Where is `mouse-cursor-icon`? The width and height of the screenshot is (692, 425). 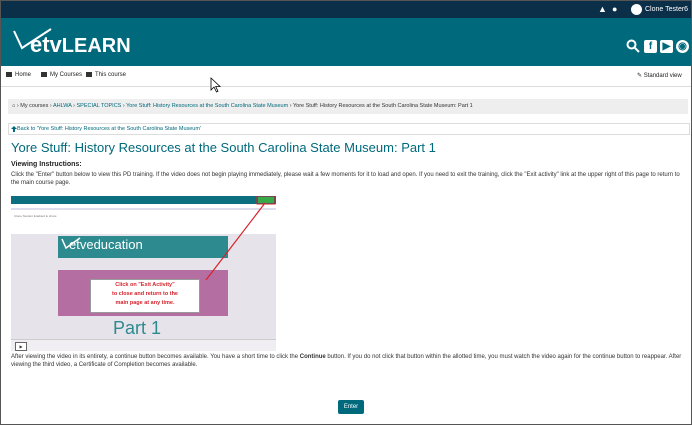
mouse-cursor-icon is located at coordinates (216, 85).